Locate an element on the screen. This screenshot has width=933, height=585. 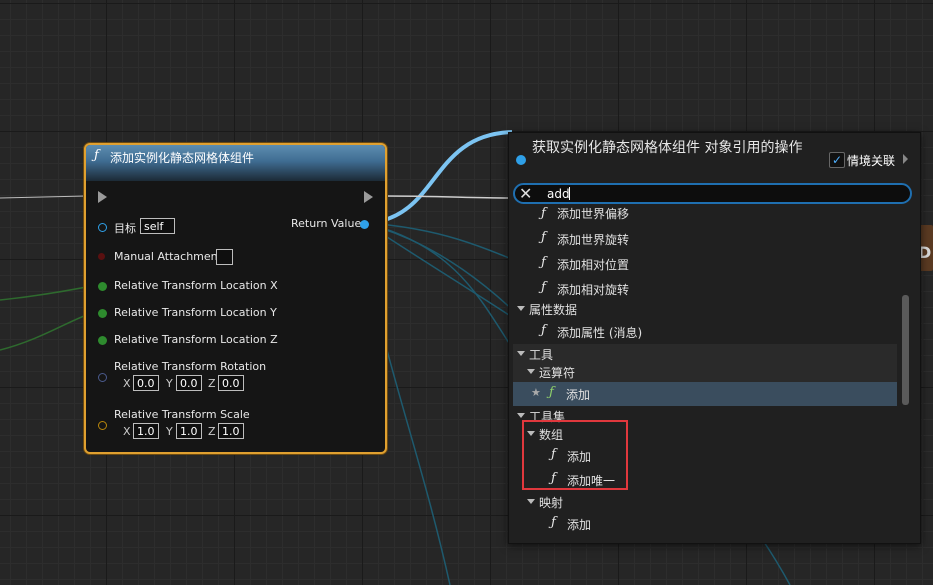
list-item: ƒ 添加相对旋转 is located at coordinates (705, 289).